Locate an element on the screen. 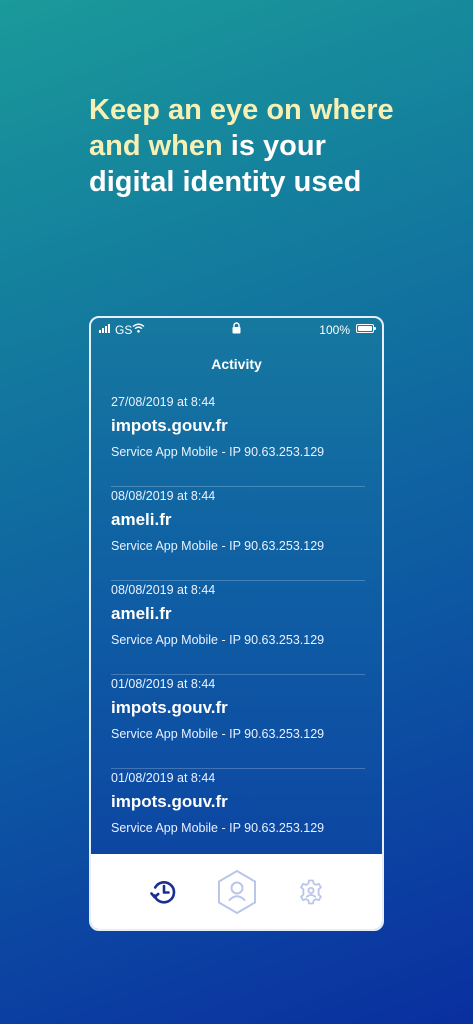 This screenshot has width=473, height=1024. status-bar: GS 100% is located at coordinates (236, 330).